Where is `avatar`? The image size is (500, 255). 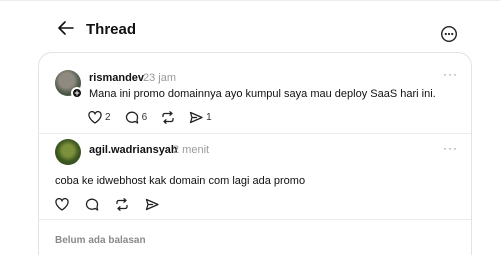 avatar is located at coordinates (68, 152).